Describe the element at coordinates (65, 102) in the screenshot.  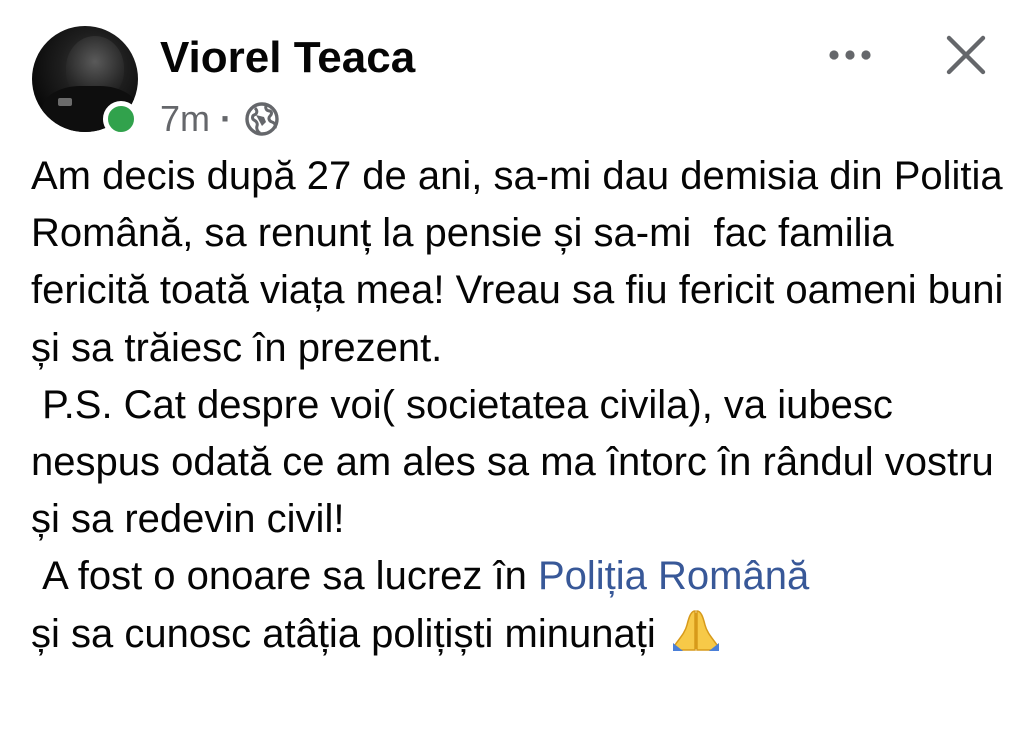
I see `avatar-patch` at that location.